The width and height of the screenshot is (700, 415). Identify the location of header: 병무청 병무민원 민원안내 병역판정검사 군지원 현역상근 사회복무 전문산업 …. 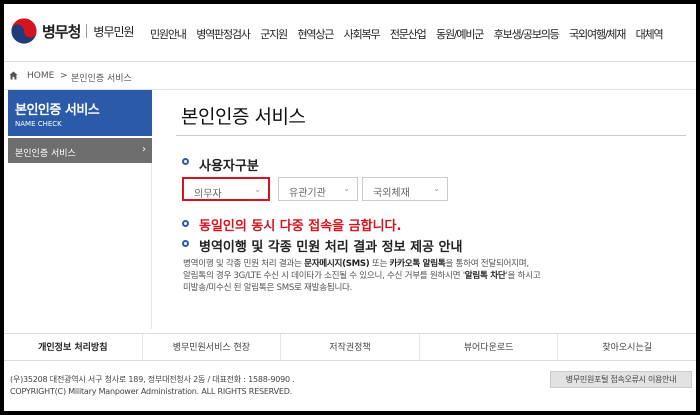
(350, 33).